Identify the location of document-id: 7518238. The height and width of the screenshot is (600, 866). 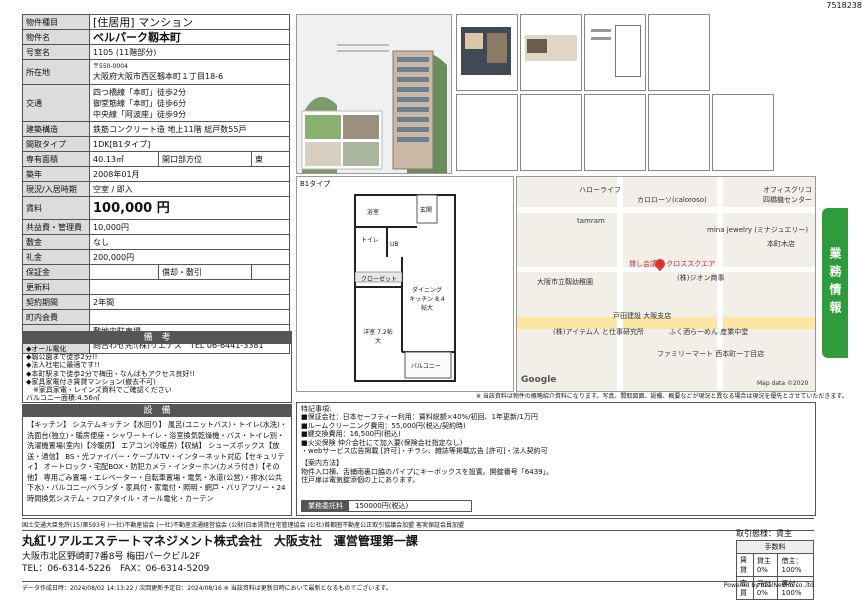
(844, 5).